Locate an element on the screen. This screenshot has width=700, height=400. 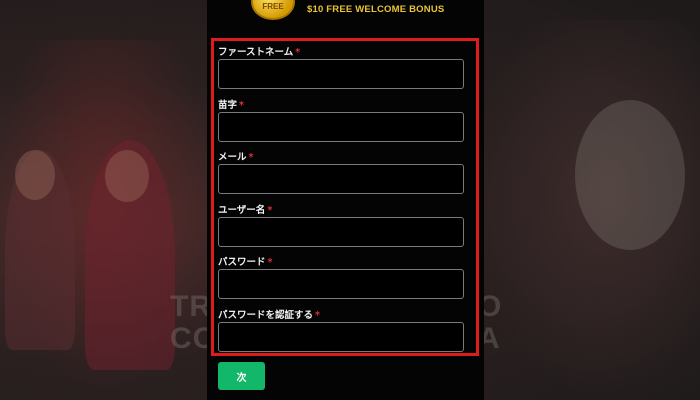
background-face-left is located at coordinates (35, 175).